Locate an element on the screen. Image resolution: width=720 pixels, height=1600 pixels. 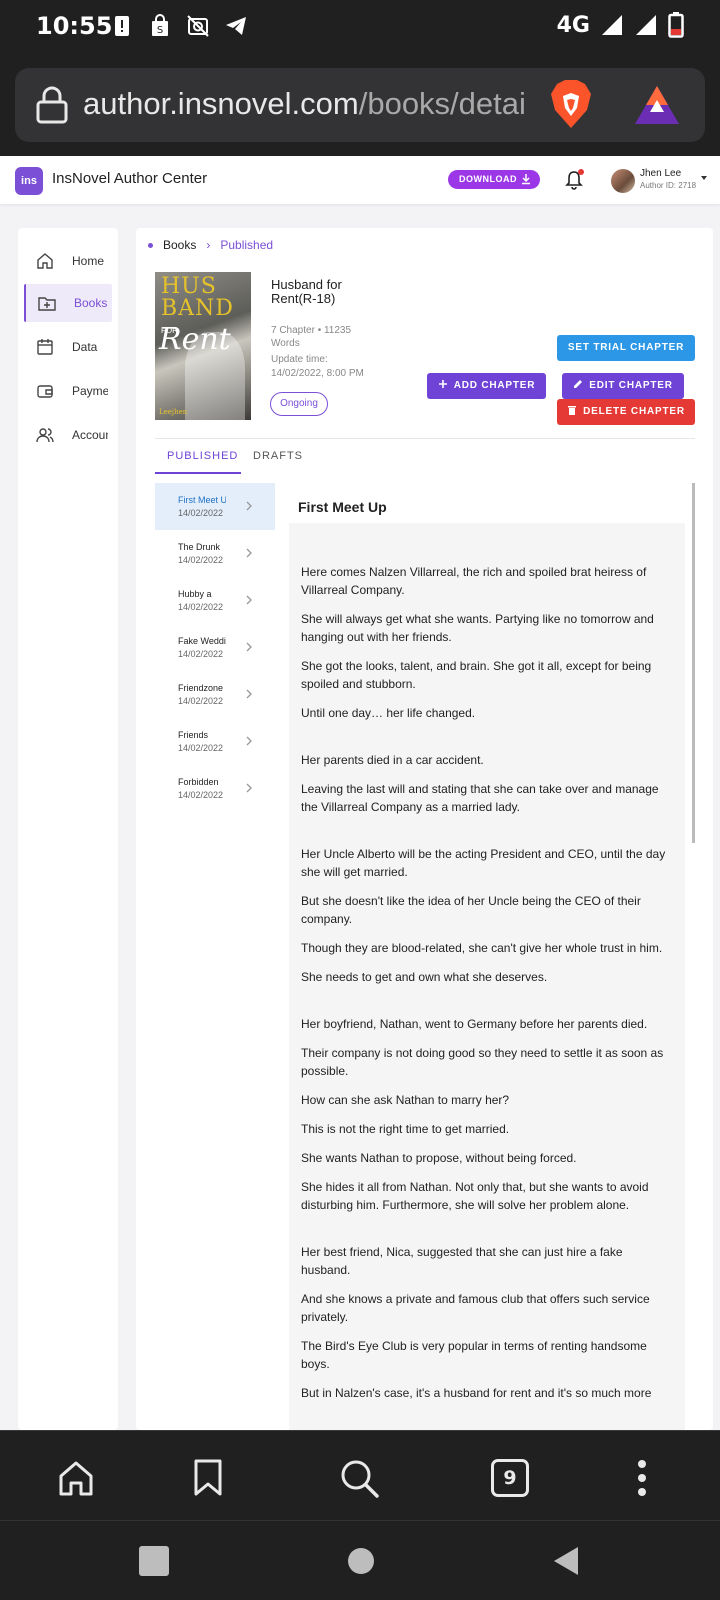
chapter-list-item: Friendzone 14/02/2022 is located at coordinates (215, 694).